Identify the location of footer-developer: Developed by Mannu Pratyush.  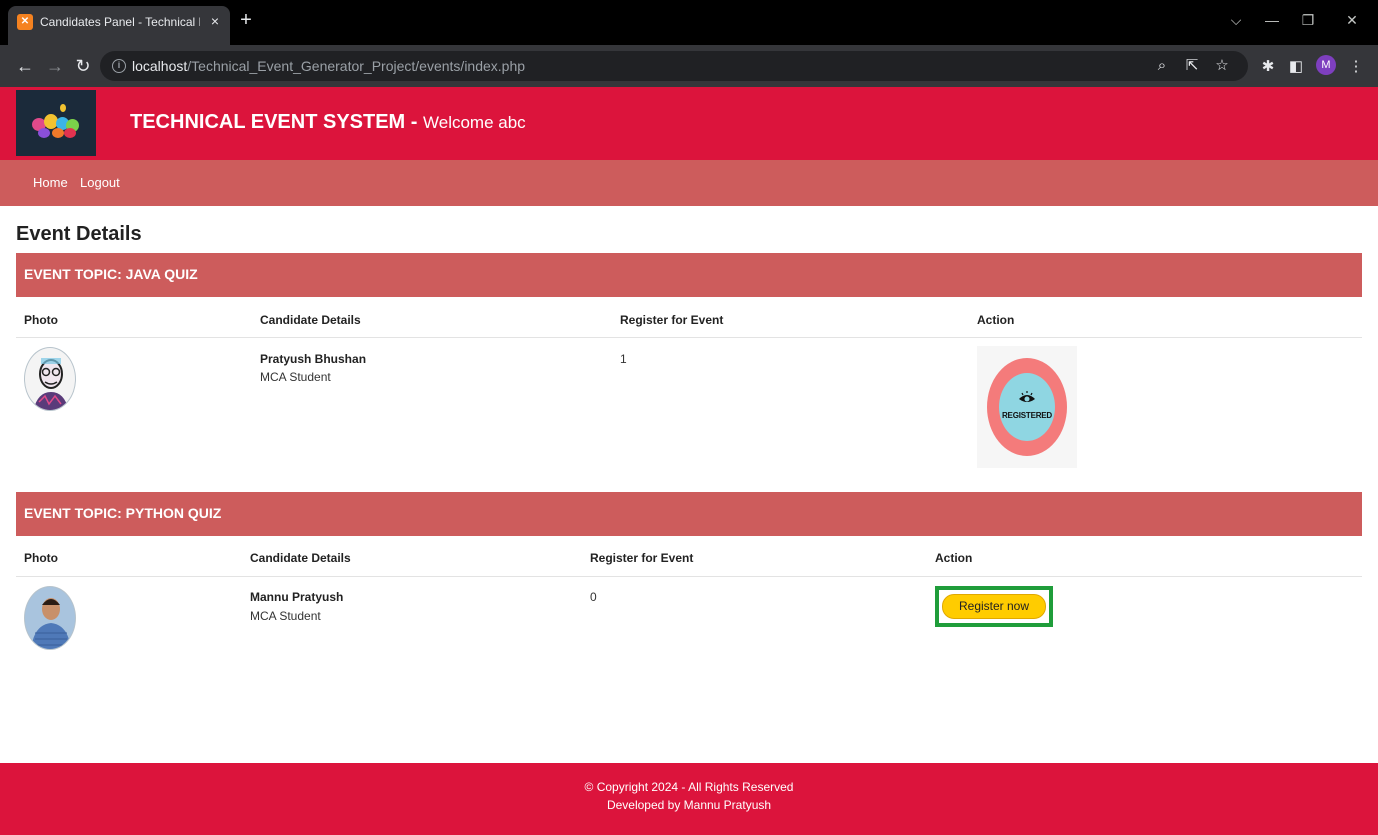
(689, 805).